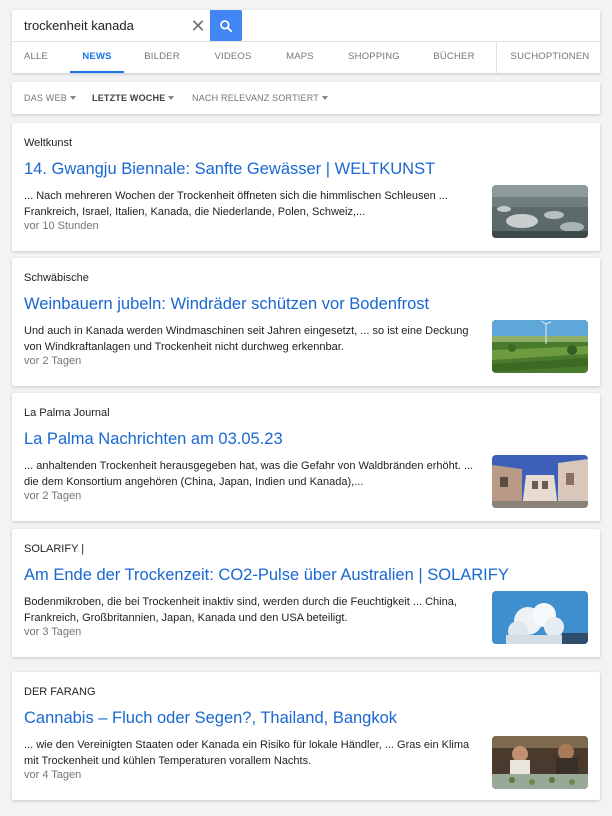 Image resolution: width=612 pixels, height=816 pixels. Describe the element at coordinates (540, 617) in the screenshot. I see `steam-cloud-thumbnail` at that location.